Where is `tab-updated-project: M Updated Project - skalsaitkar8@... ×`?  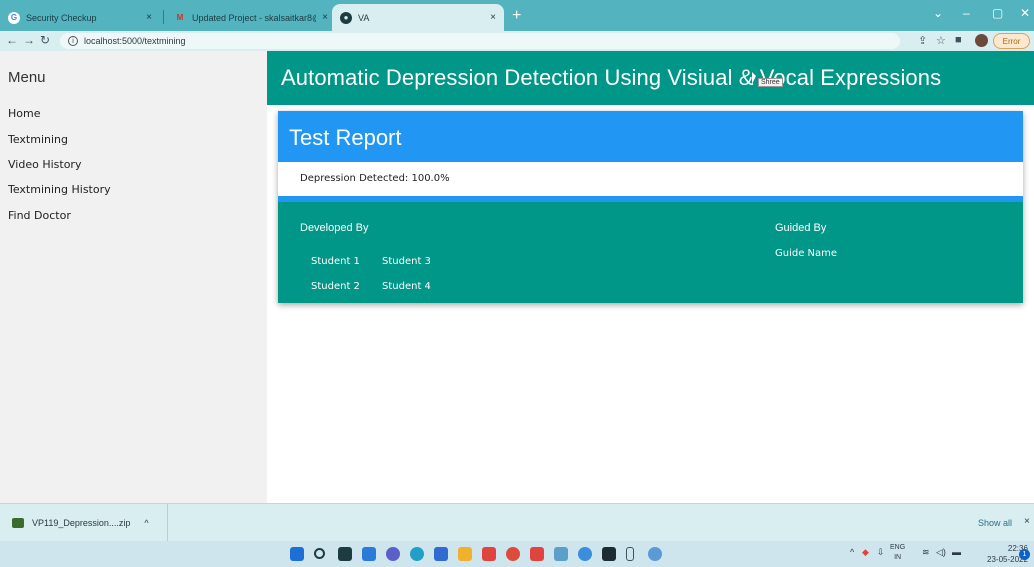 tab-updated-project: M Updated Project - skalsaitkar8@... × is located at coordinates (251, 17).